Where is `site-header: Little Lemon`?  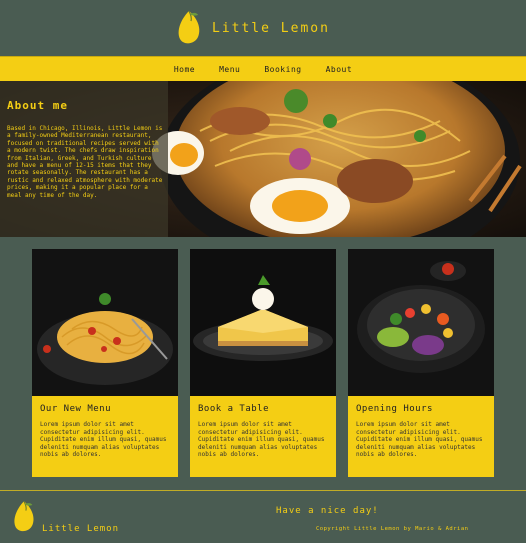 site-header: Little Lemon is located at coordinates (263, 28).